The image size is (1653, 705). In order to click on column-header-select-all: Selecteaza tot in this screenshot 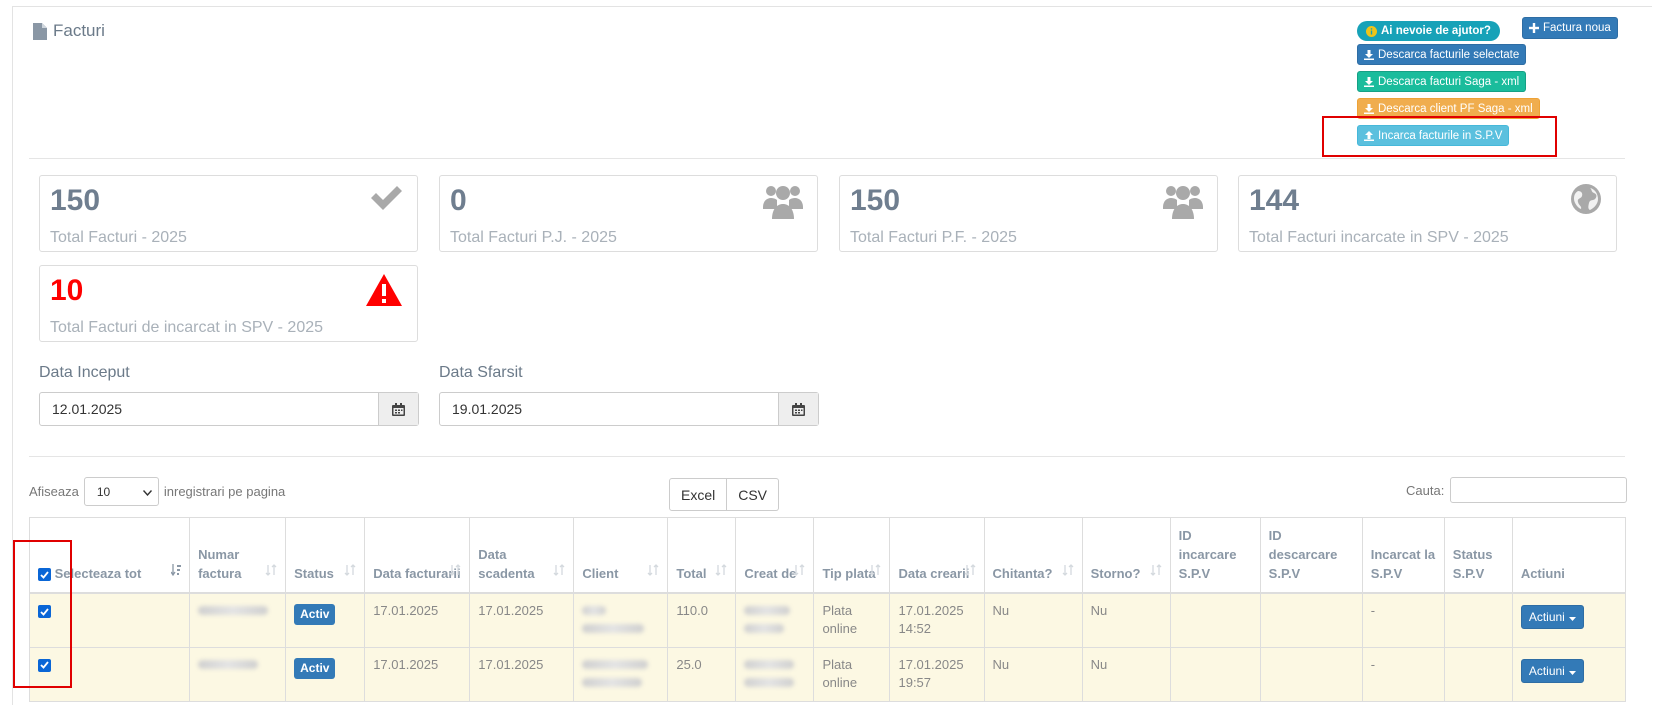, I will do `click(109, 555)`.